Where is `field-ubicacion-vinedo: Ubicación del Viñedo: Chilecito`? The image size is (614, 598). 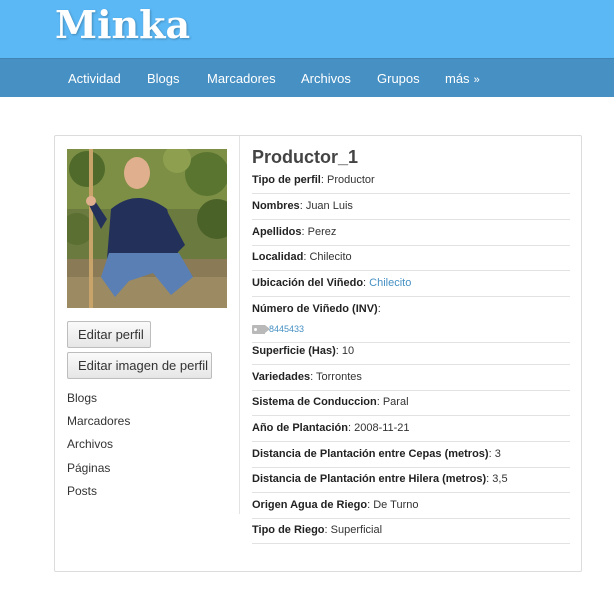
field-ubicacion-vinedo: Ubicación del Viñedo: Chilecito is located at coordinates (411, 286).